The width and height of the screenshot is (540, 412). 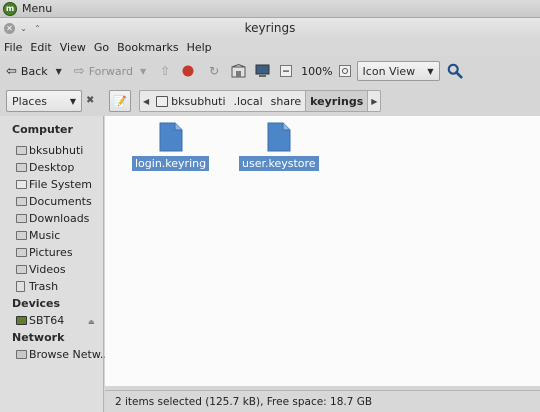 I want to click on zoom-level: 100%, so click(x=316, y=71).